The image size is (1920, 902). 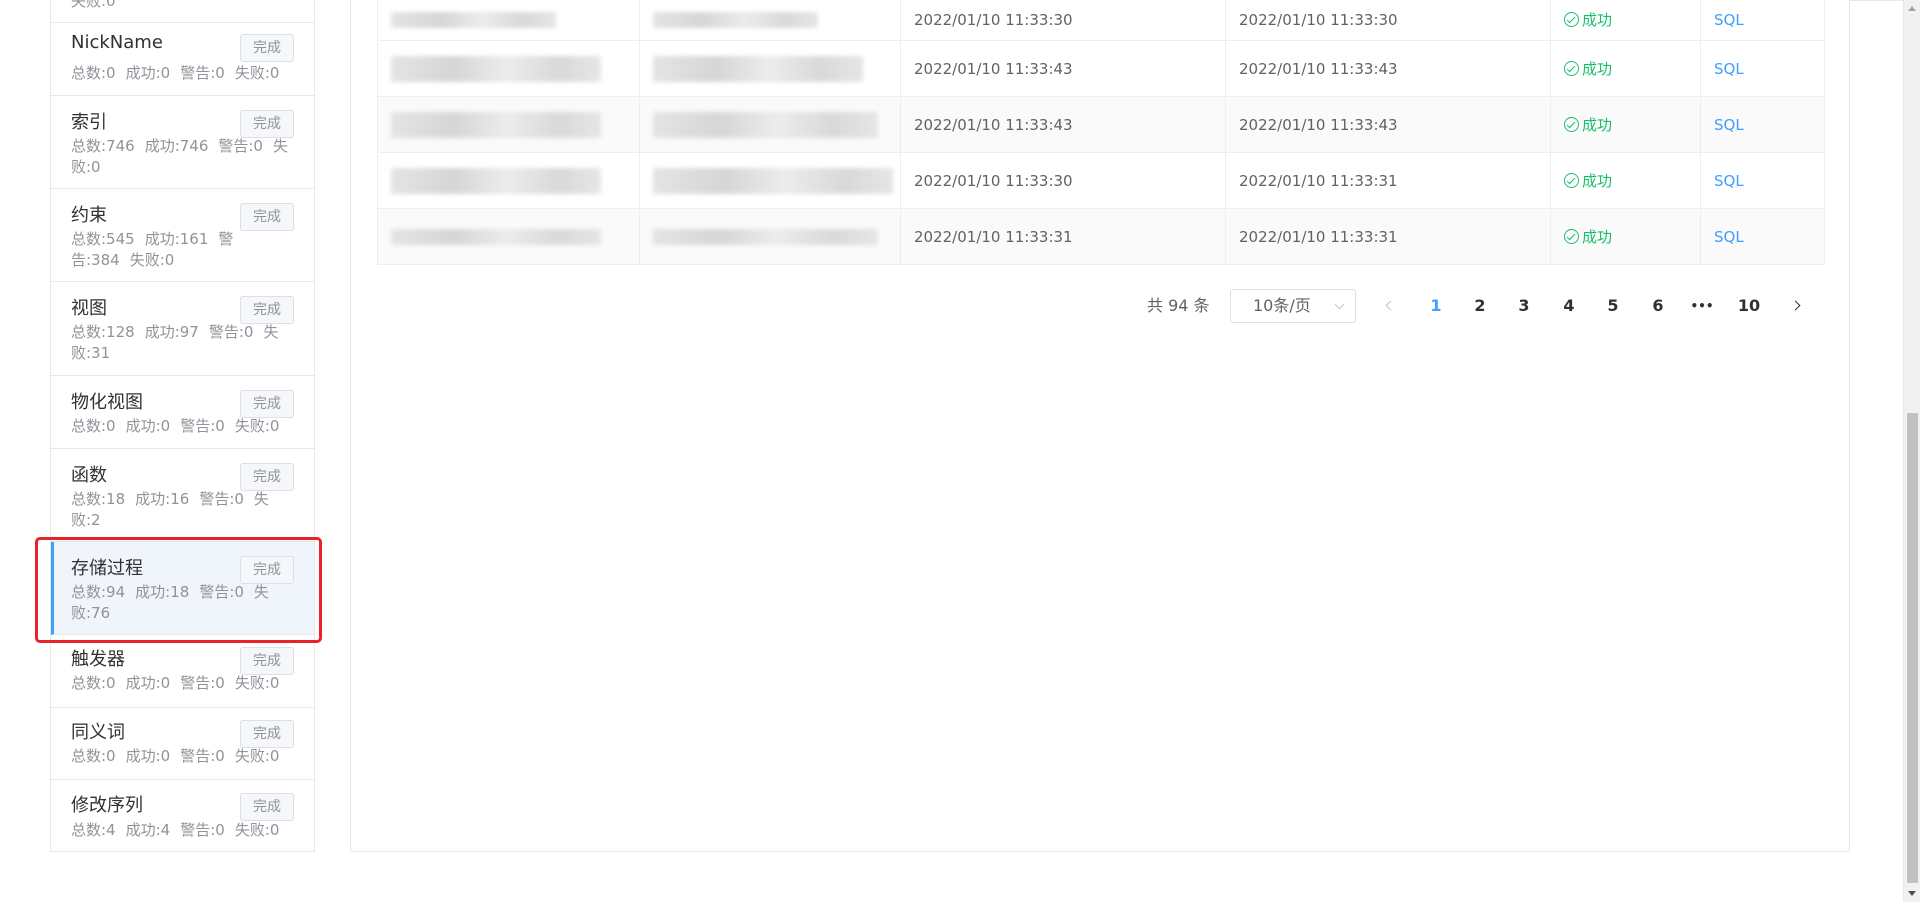 I want to click on stat-success: 成功:746, so click(x=176, y=146).